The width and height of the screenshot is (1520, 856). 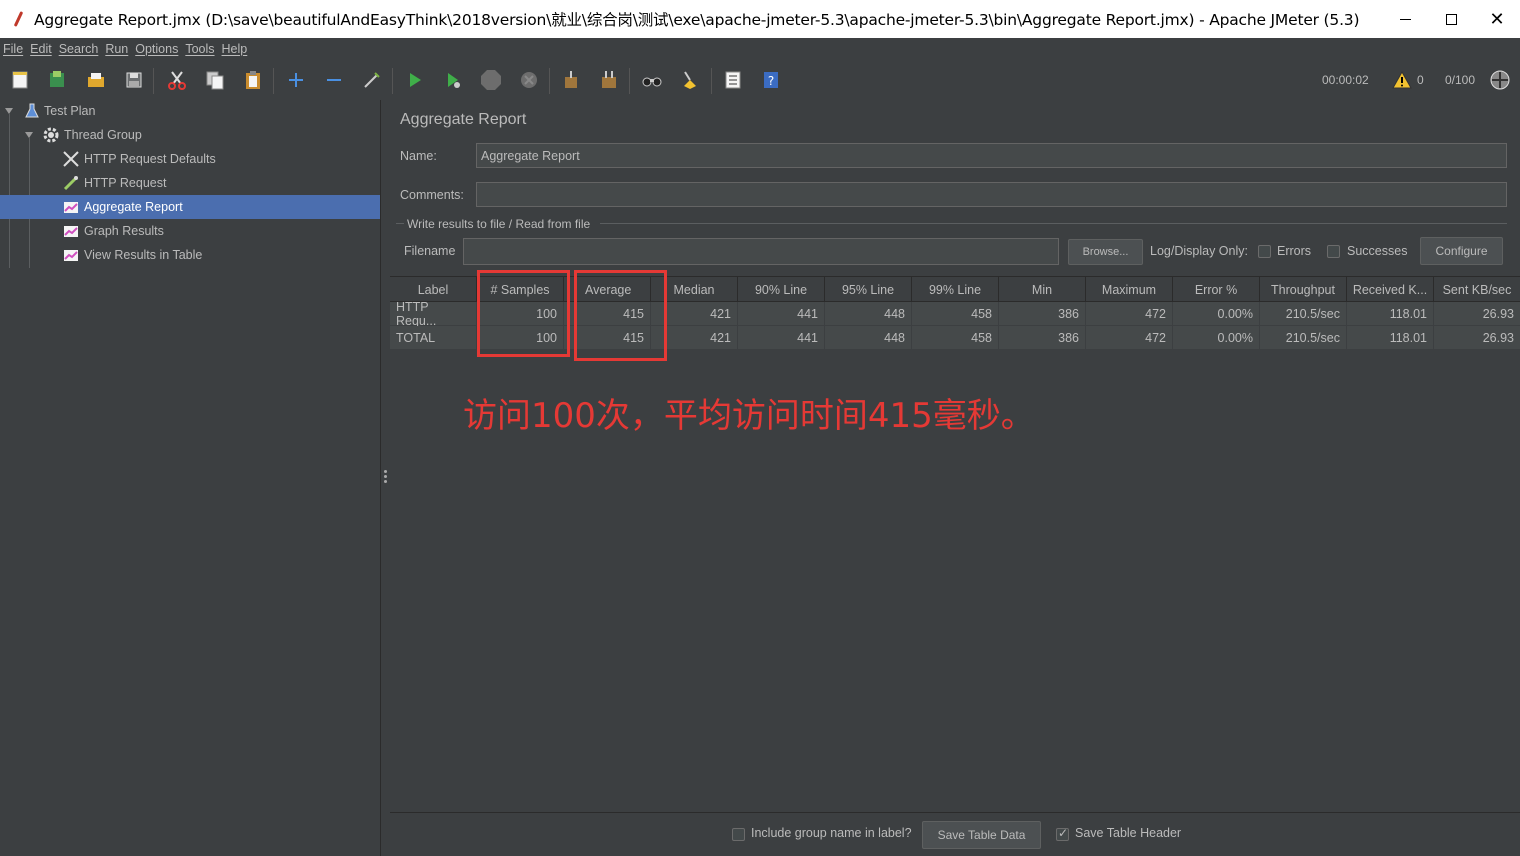 I want to click on minus-icon, so click(x=334, y=80).